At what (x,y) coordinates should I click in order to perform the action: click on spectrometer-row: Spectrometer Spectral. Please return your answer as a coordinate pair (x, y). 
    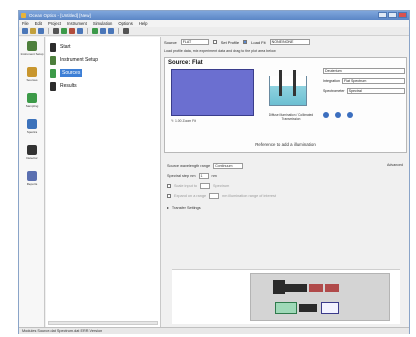
    Looking at the image, I should click on (364, 91).